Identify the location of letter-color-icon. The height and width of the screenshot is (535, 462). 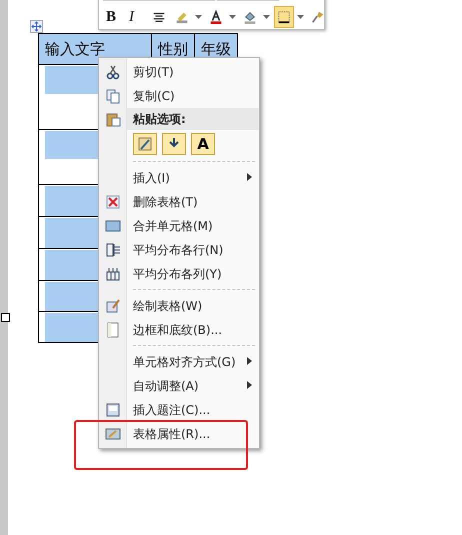
(216, 17).